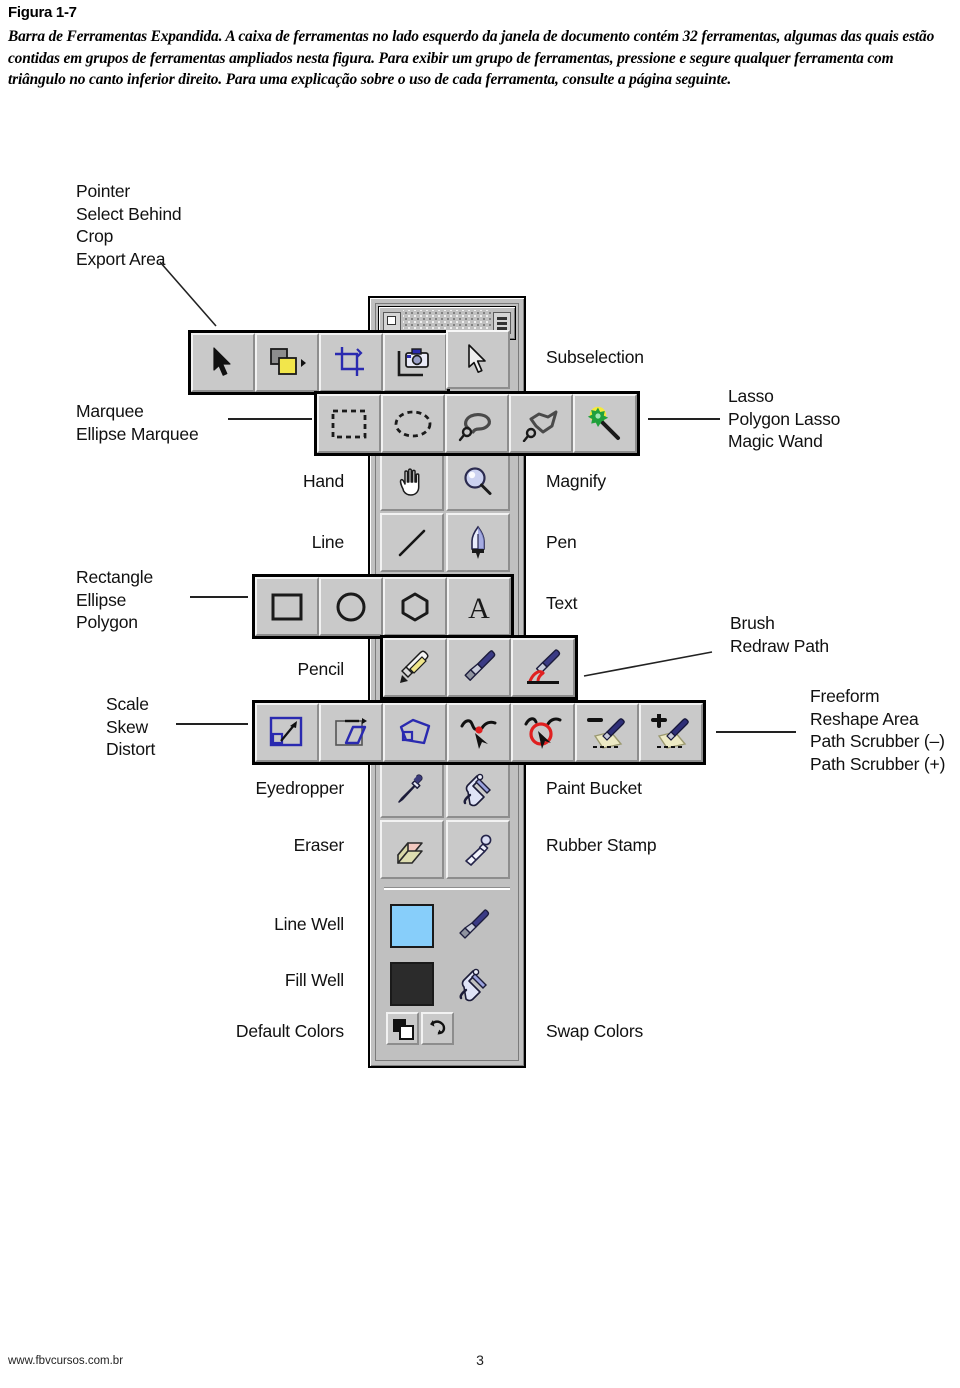 This screenshot has height=1388, width=960. I want to click on tool-pen, so click(478, 542).